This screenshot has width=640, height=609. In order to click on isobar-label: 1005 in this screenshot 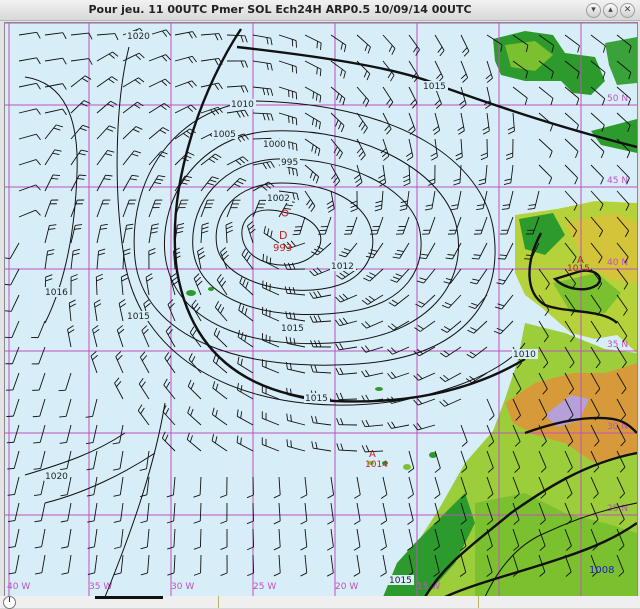, I will do `click(224, 135)`.